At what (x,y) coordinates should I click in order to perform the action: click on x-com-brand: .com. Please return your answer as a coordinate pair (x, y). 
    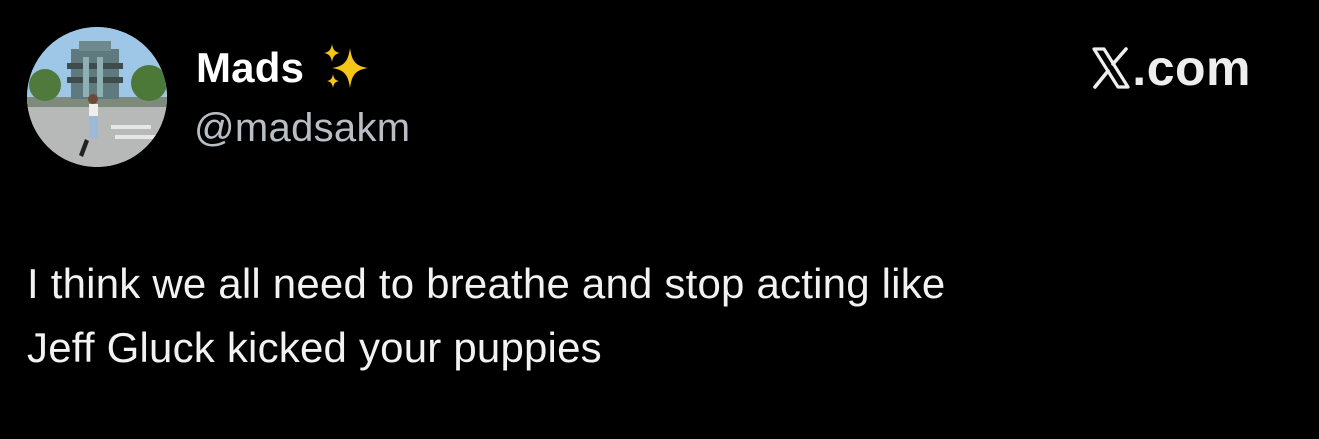
    Looking at the image, I should click on (1171, 68).